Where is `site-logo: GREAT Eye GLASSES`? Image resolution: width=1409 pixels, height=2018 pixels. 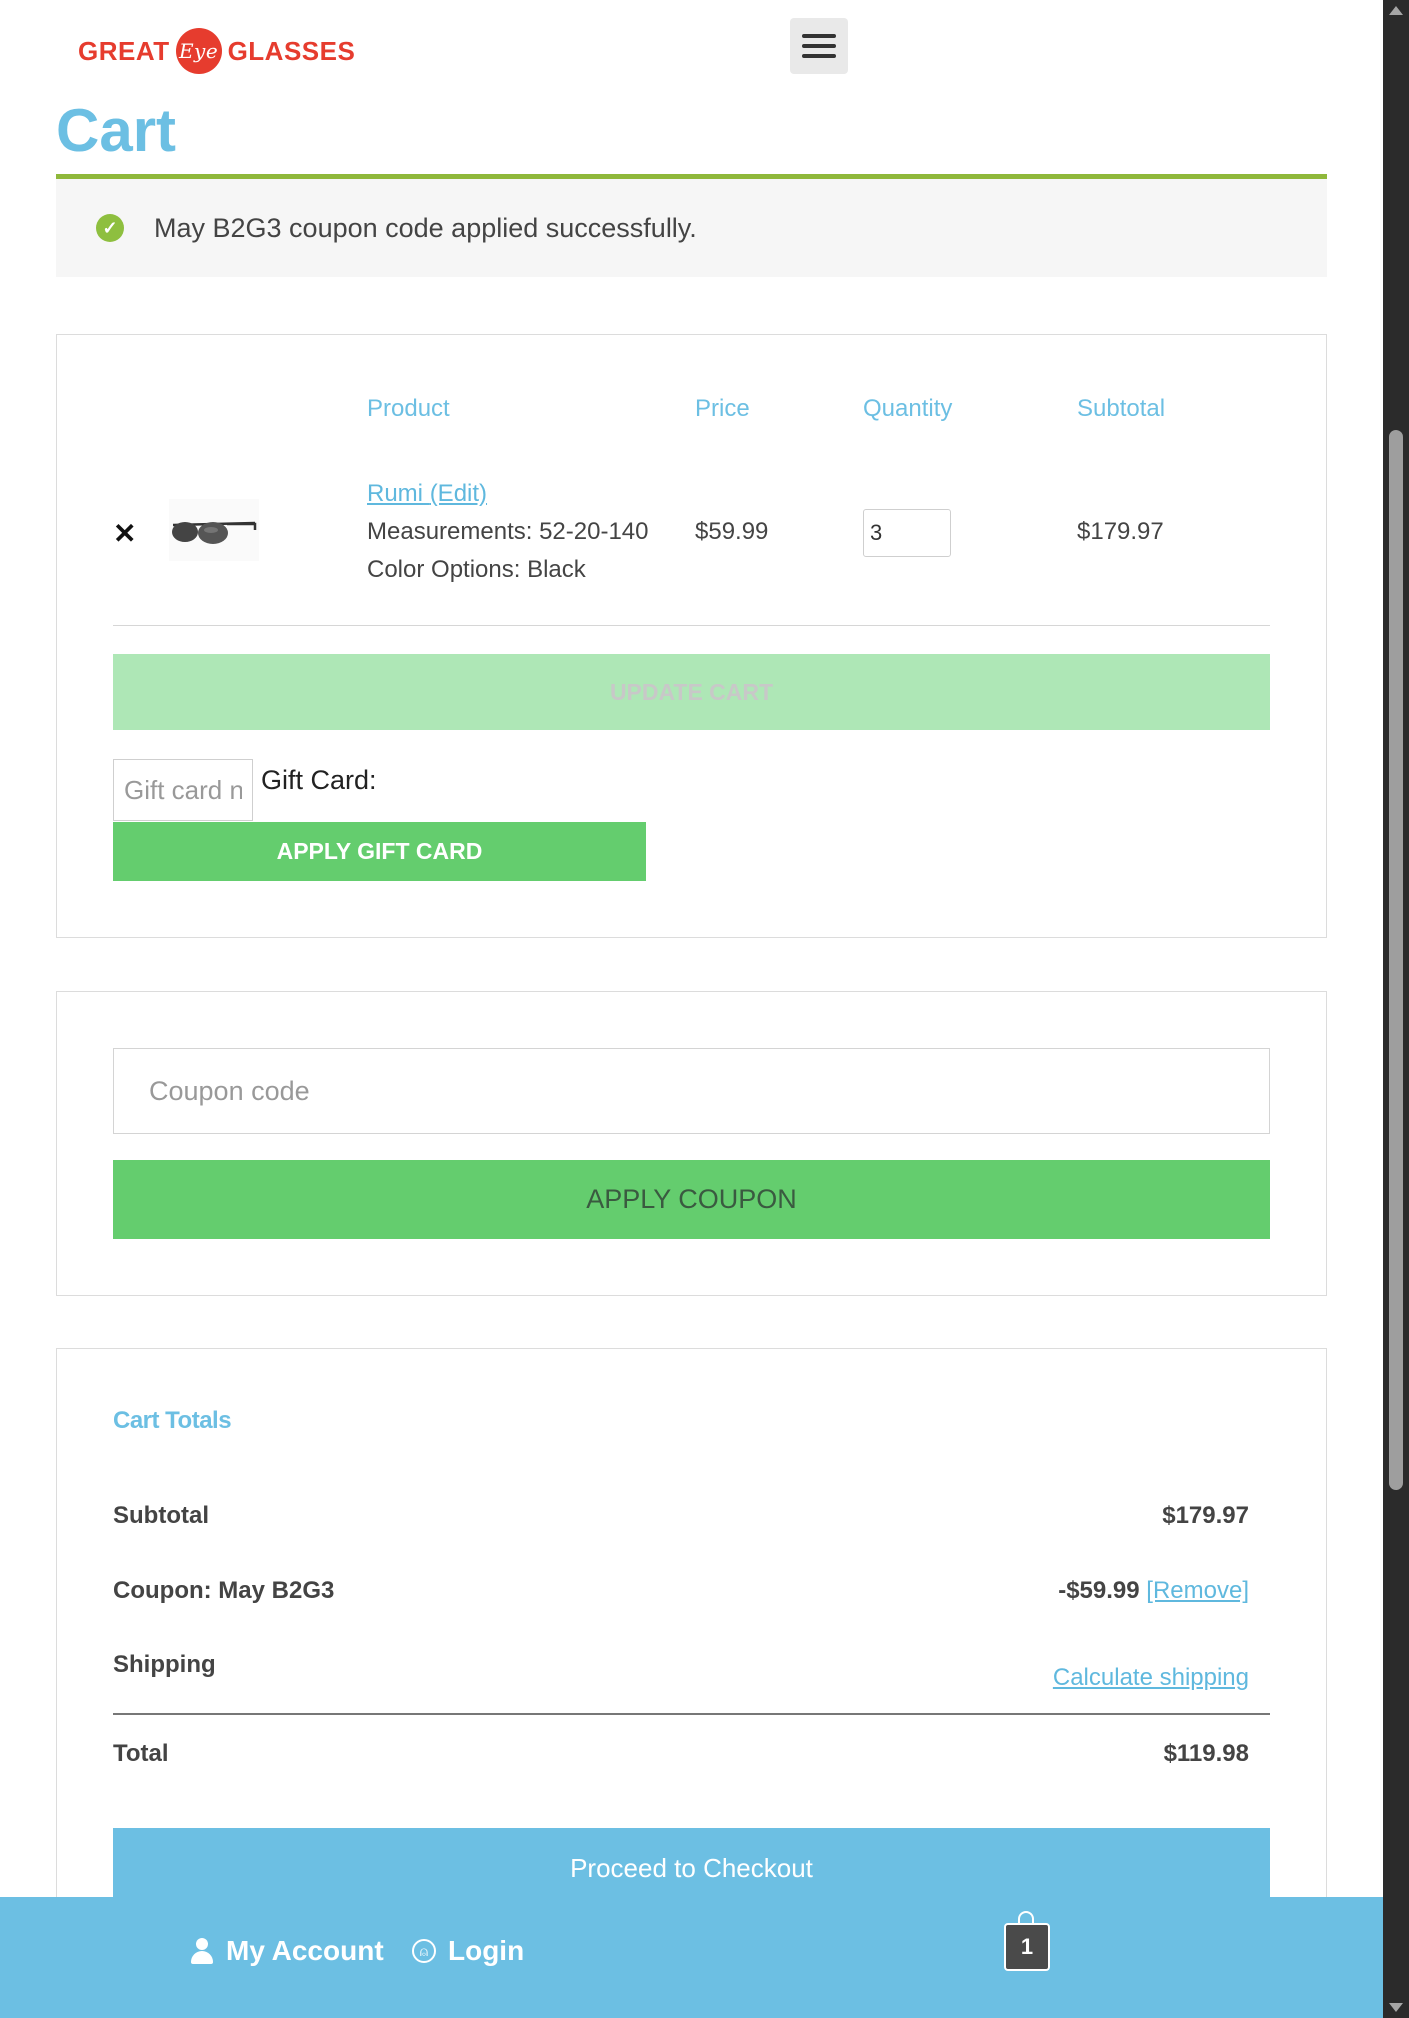 site-logo: GREAT Eye GLASSES is located at coordinates (216, 51).